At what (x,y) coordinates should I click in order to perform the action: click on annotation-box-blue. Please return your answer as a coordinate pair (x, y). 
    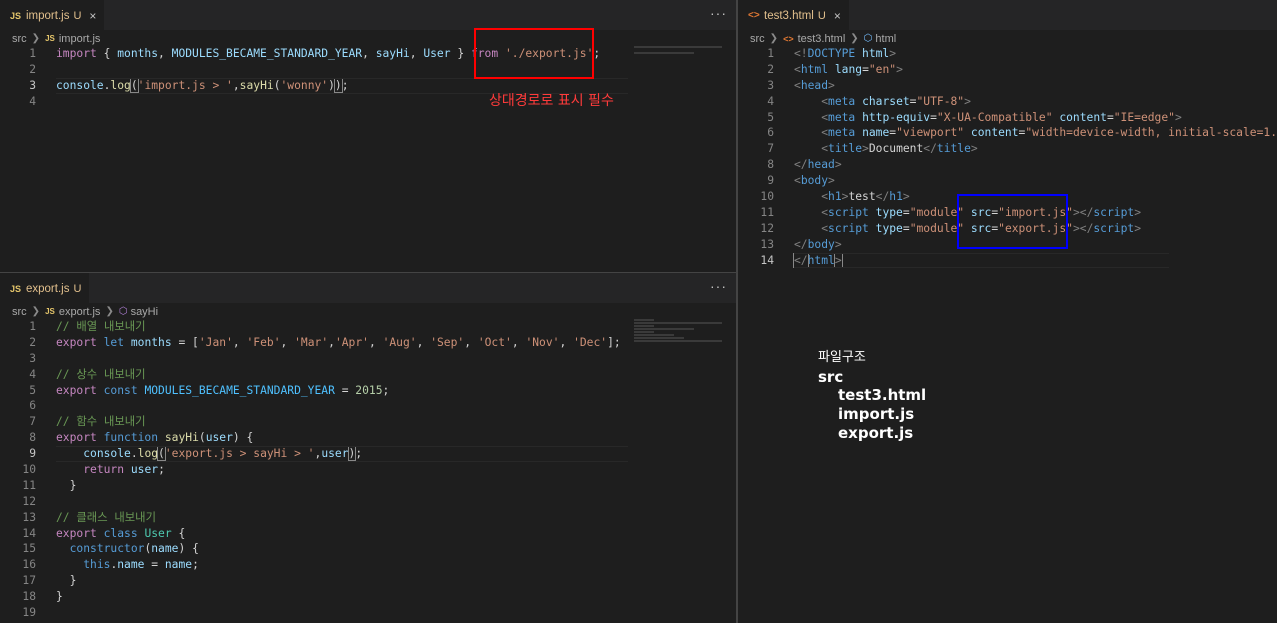
    Looking at the image, I should click on (1012, 221).